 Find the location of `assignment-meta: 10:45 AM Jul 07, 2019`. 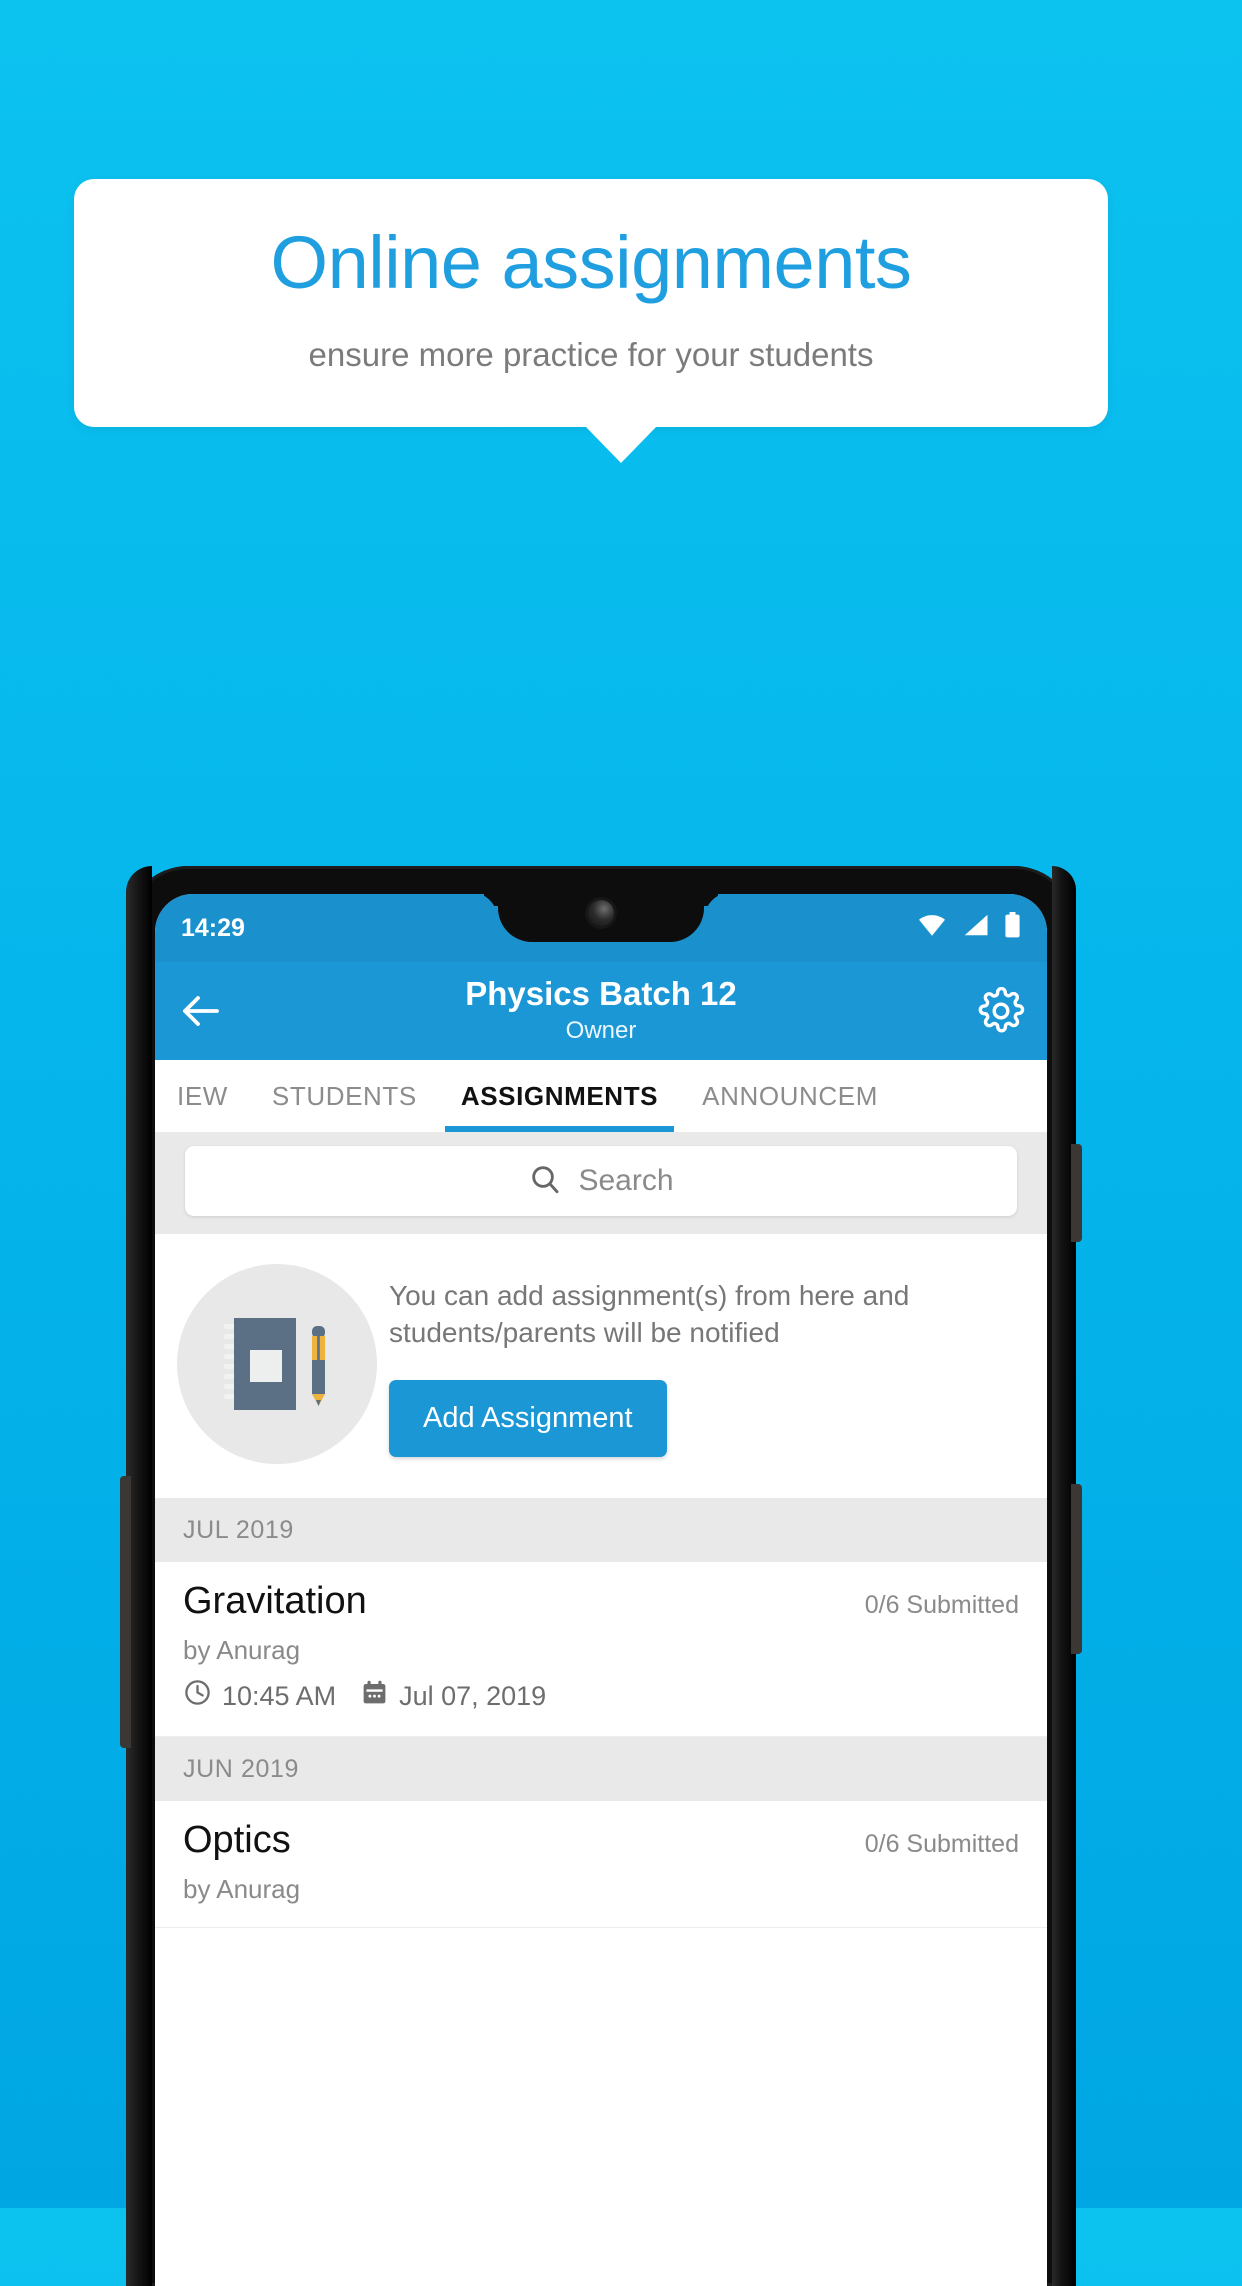

assignment-meta: 10:45 AM Jul 07, 2019 is located at coordinates (601, 1696).